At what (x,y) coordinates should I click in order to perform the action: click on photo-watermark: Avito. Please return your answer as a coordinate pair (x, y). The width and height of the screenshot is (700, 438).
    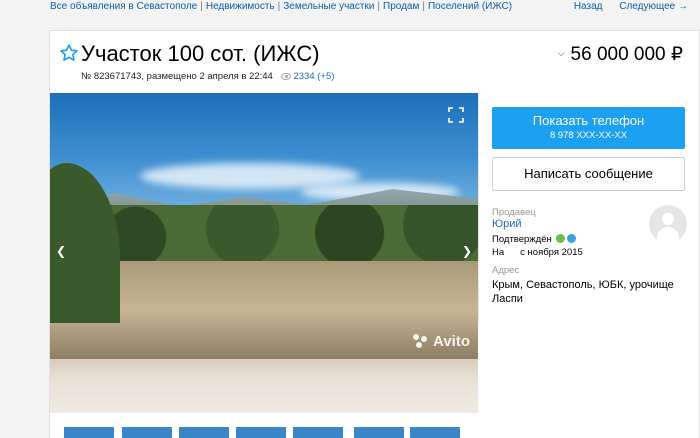
    Looking at the image, I should click on (441, 341).